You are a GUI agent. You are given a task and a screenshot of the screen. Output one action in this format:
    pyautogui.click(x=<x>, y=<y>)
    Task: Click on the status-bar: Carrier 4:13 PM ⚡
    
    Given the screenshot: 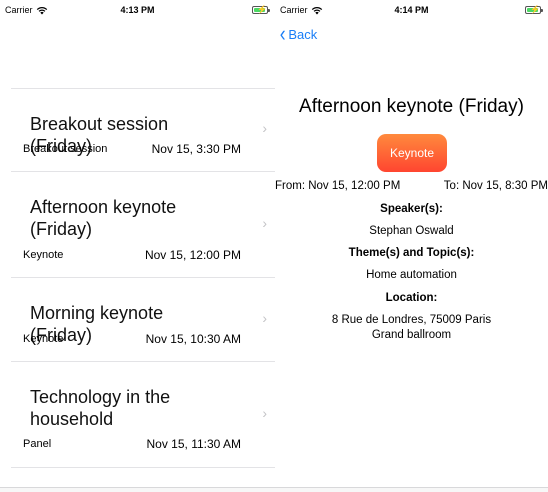 What is the action you would take?
    pyautogui.click(x=137, y=10)
    